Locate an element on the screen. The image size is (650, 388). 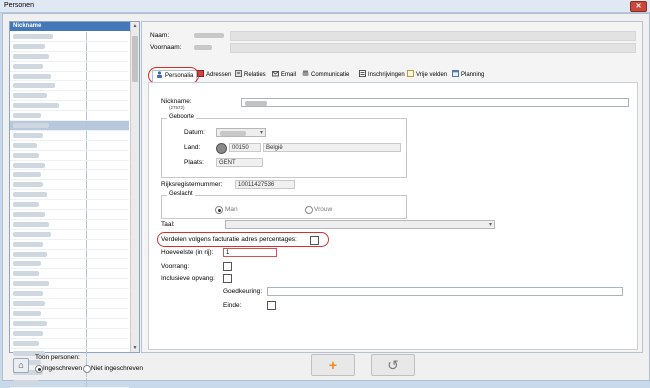
globe-icon is located at coordinates (221, 148).